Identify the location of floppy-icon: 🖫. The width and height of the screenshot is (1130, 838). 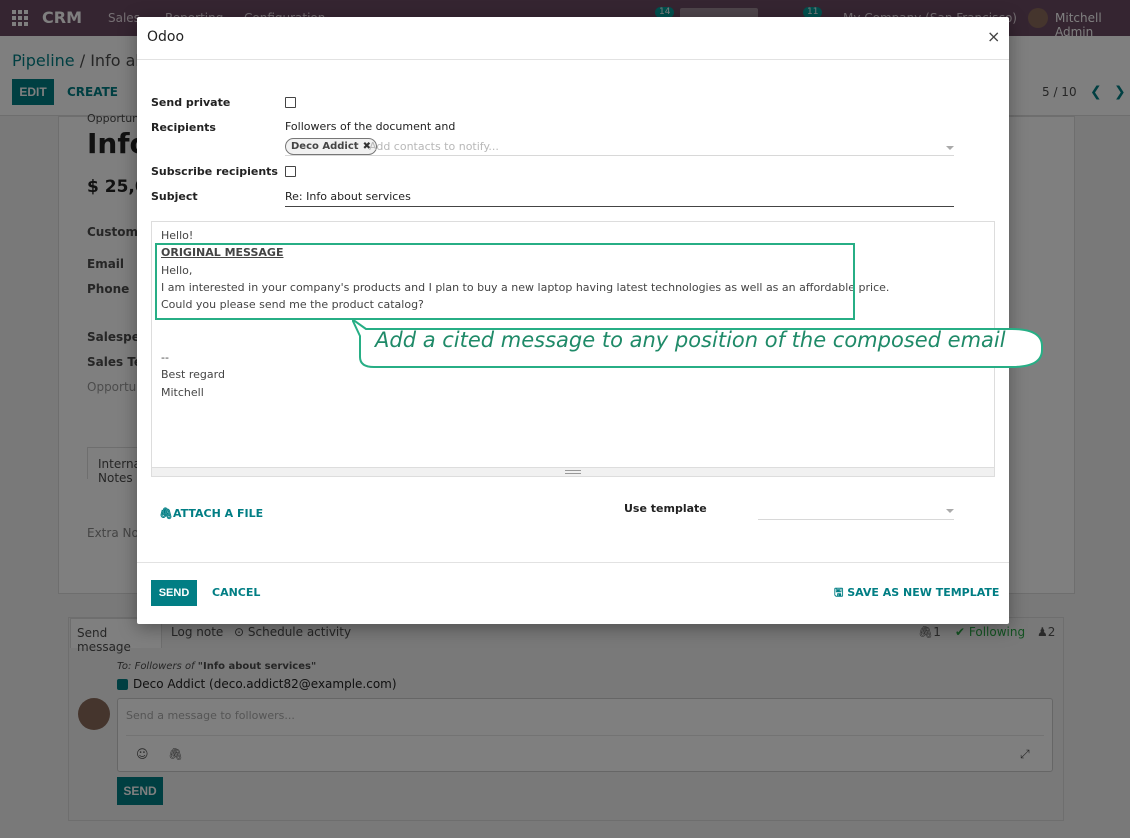
(841, 592).